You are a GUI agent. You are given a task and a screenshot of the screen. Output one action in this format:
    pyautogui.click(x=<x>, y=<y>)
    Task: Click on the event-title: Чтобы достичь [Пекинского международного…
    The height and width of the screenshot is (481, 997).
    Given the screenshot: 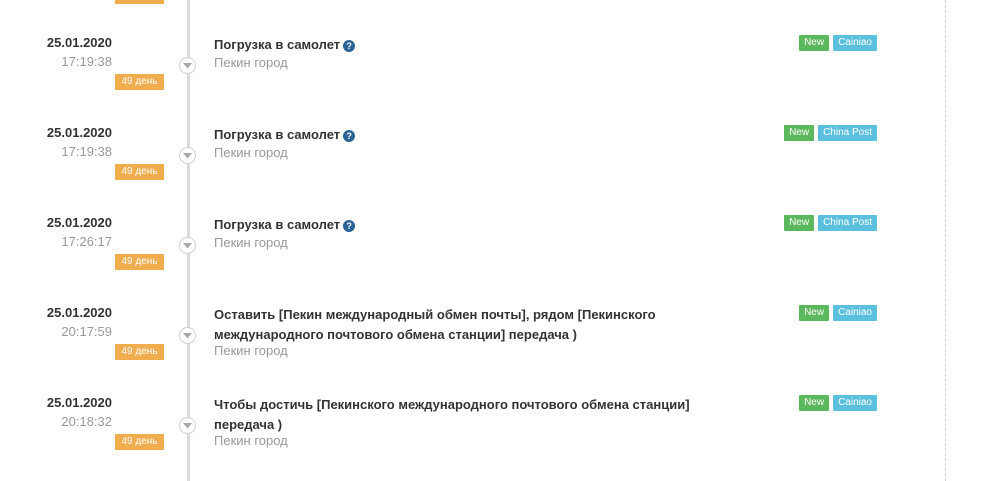 What is the action you would take?
    pyautogui.click(x=484, y=415)
    